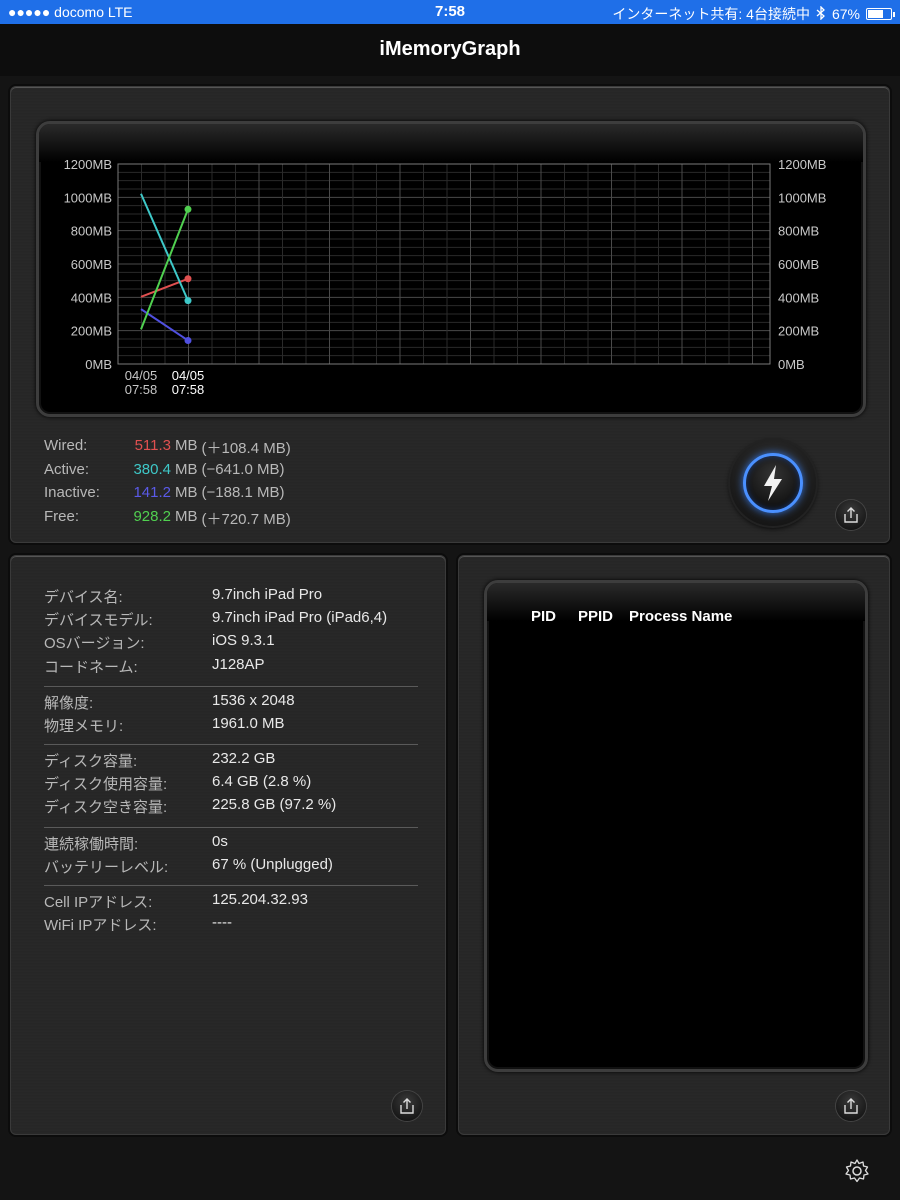 The image size is (900, 1200). I want to click on info-row: OSバージョン: iOS 9.3.1, so click(215, 643).